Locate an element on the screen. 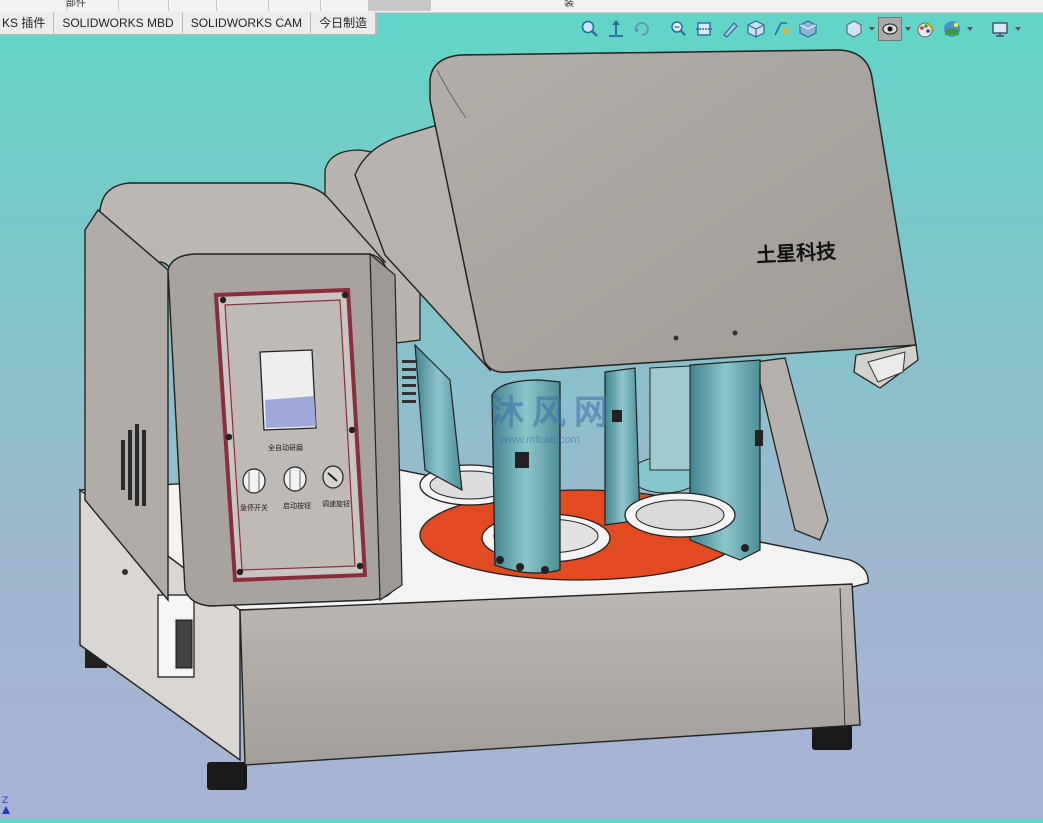  ribbon-partial-label: 部件 is located at coordinates (76, 4).